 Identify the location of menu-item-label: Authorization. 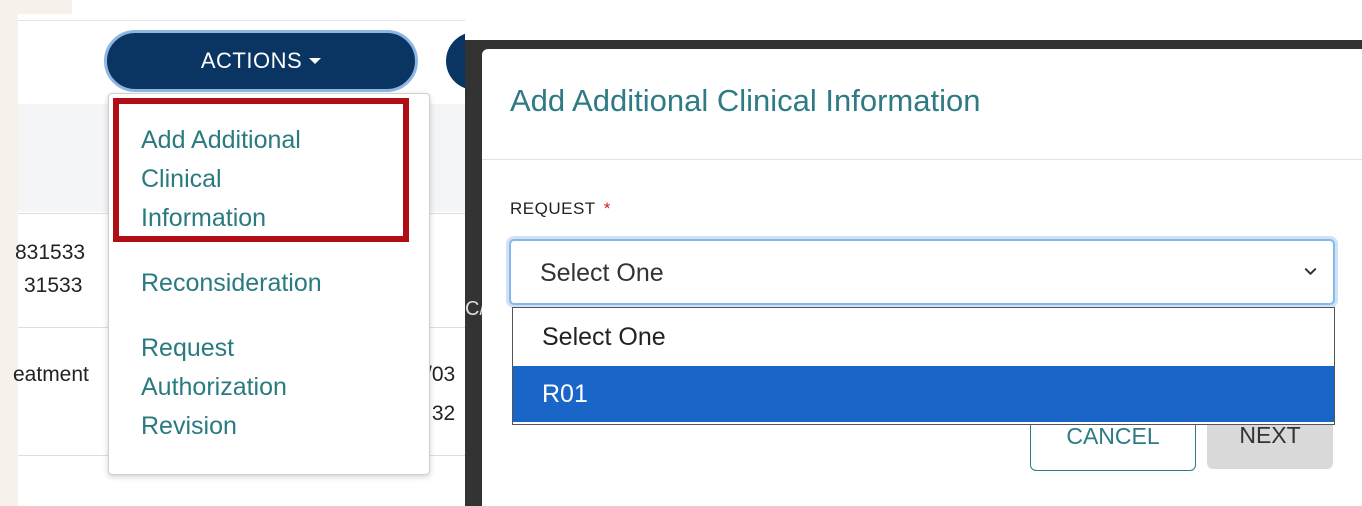
(214, 387).